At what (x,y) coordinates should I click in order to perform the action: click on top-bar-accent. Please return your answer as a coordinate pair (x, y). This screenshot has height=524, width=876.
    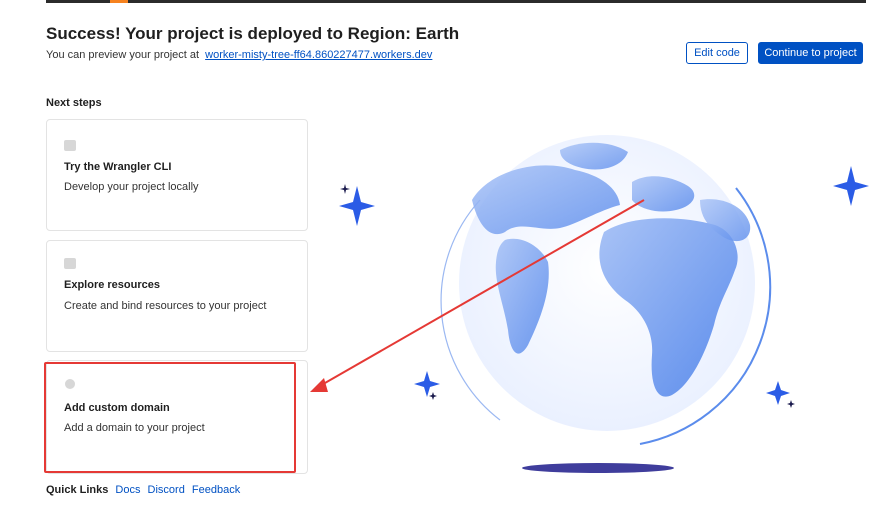
    Looking at the image, I should click on (119, 1).